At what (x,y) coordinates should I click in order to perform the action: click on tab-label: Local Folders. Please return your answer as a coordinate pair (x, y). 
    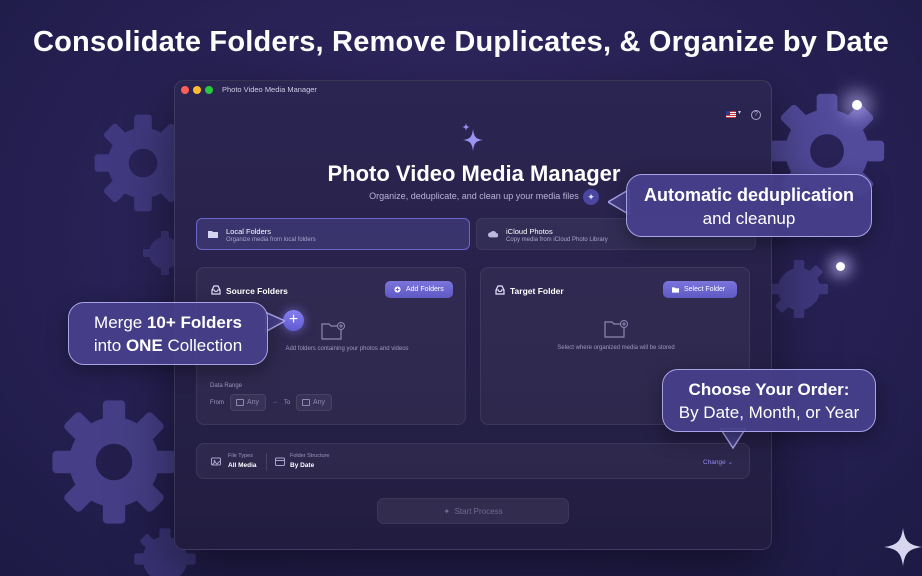
    Looking at the image, I should click on (249, 231).